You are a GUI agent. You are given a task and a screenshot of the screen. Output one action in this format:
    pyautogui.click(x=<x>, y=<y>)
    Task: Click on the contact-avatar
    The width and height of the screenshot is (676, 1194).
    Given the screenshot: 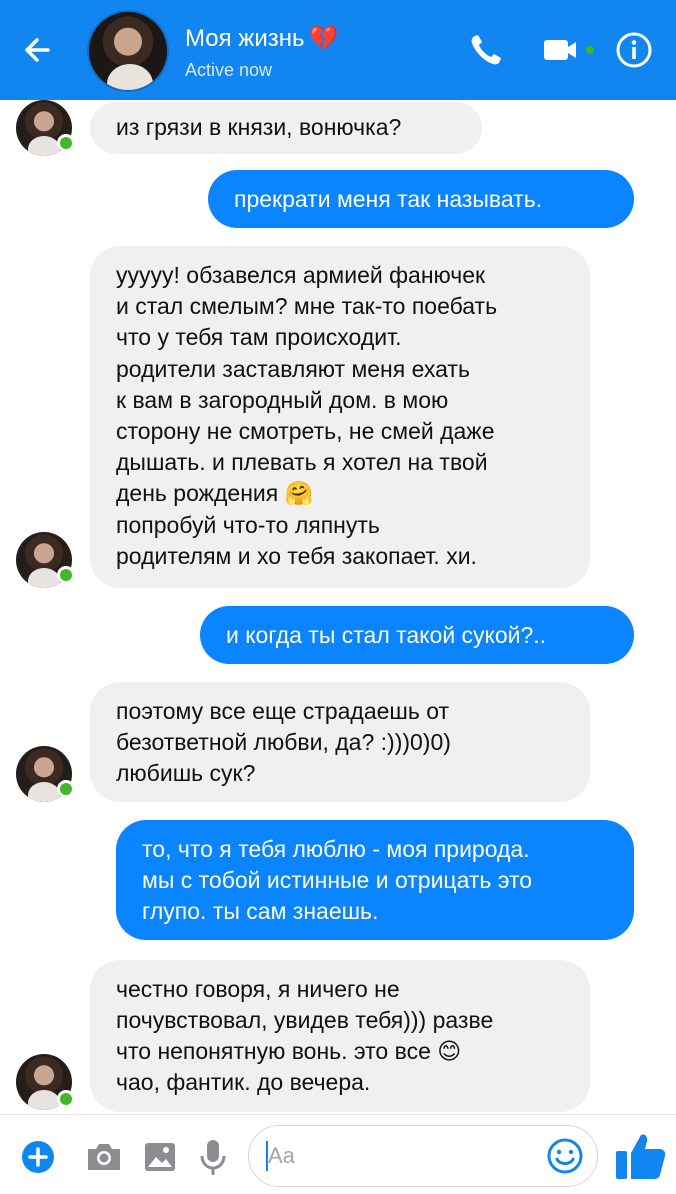 What is the action you would take?
    pyautogui.click(x=128, y=51)
    